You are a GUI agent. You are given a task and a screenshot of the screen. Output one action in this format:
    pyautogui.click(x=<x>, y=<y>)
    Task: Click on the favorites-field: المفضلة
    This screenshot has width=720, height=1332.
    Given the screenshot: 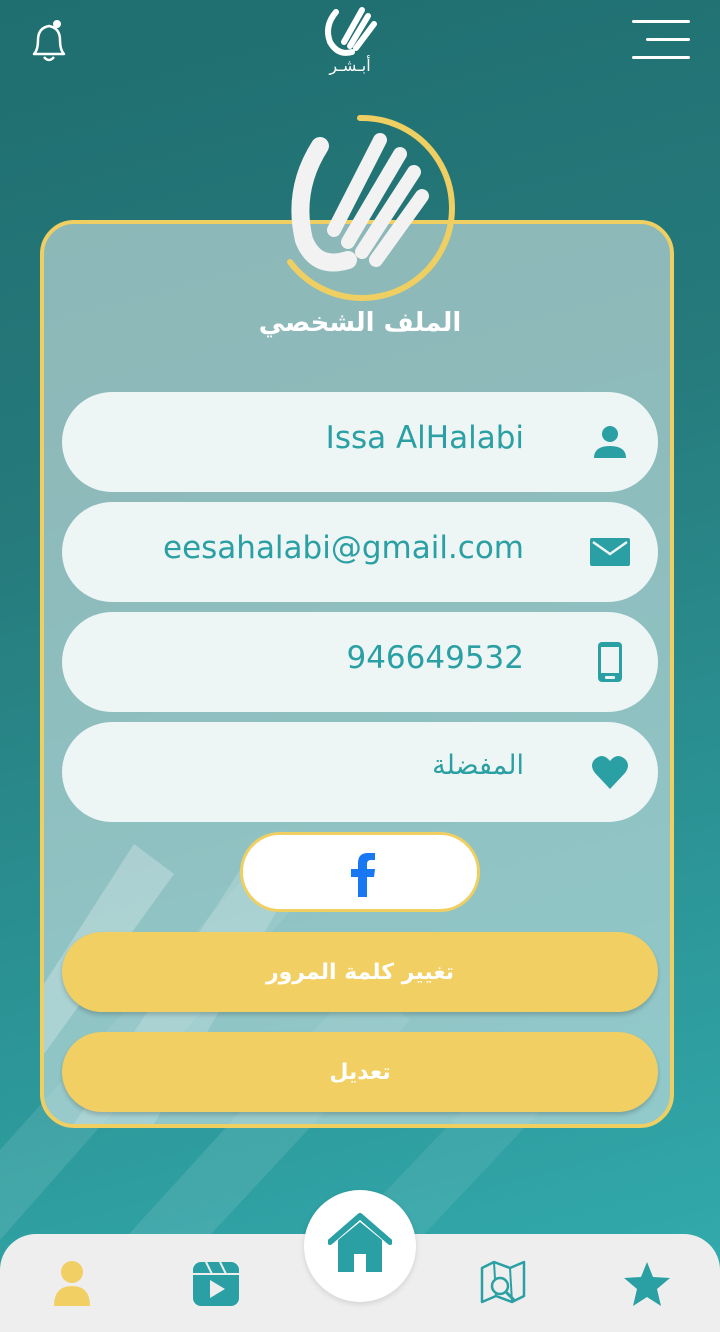 What is the action you would take?
    pyautogui.click(x=360, y=772)
    